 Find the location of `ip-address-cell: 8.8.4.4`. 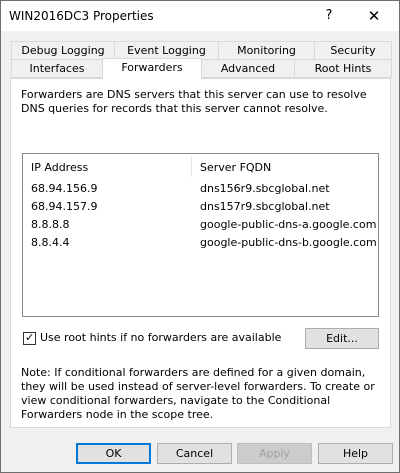

ip-address-cell: 8.8.4.4 is located at coordinates (50, 242).